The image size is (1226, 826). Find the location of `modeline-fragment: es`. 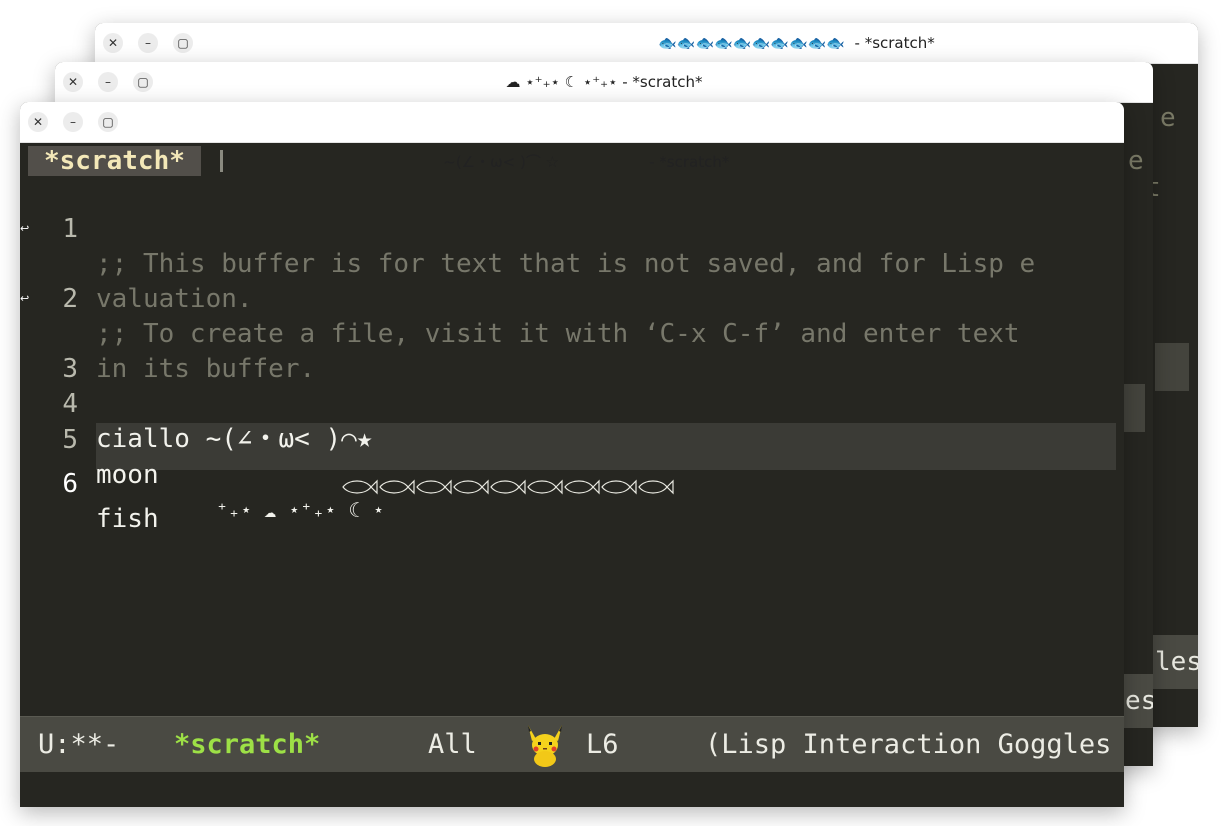

modeline-fragment: es is located at coordinates (1138, 701).